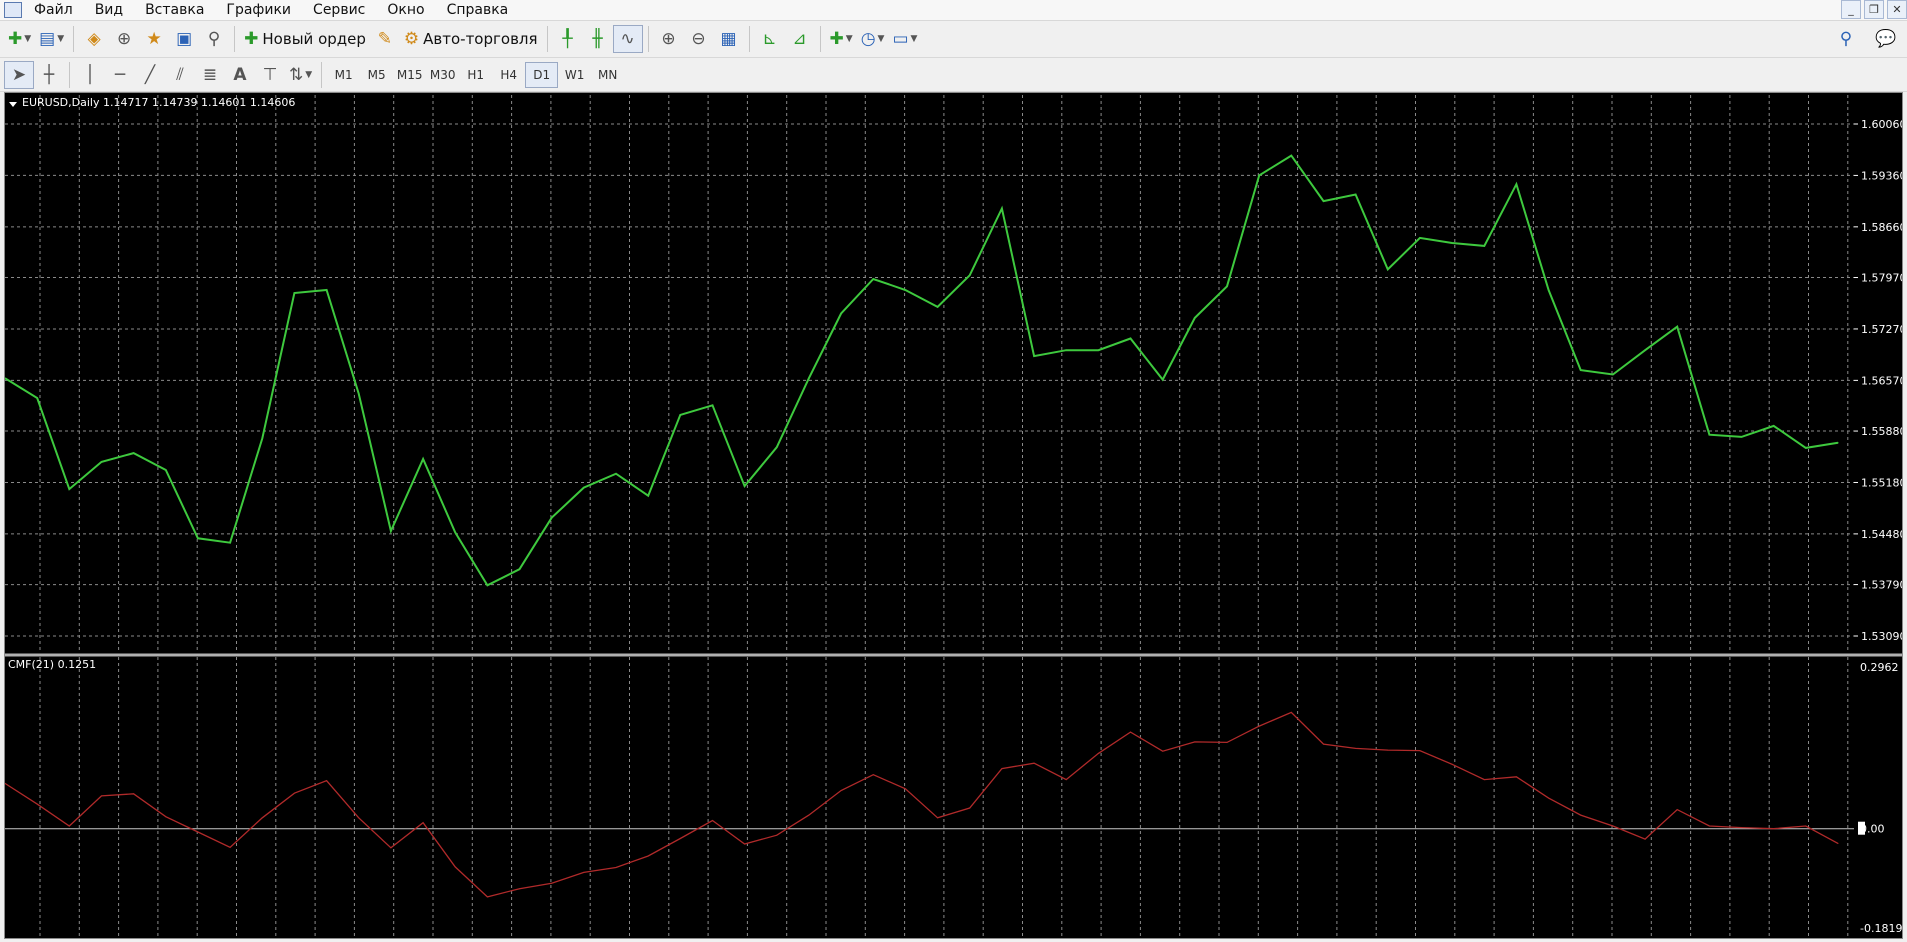  I want to click on market-watch-button: ◈, so click(94, 39).